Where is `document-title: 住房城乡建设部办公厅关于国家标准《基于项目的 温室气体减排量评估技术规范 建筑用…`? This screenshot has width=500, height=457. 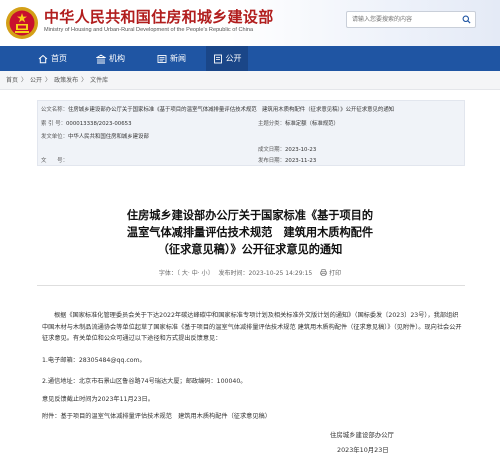 document-title: 住房城乡建设部办公厅关于国家标准《基于项目的 温室气体减排量评估技术规范 建筑用… is located at coordinates (250, 232).